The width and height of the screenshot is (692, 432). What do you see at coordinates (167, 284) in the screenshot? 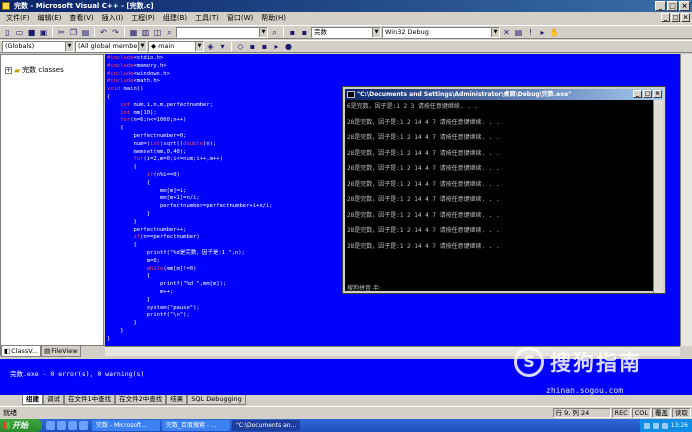
I see `code-line: printf("%d ",mm[m]);` at bounding box center [167, 284].